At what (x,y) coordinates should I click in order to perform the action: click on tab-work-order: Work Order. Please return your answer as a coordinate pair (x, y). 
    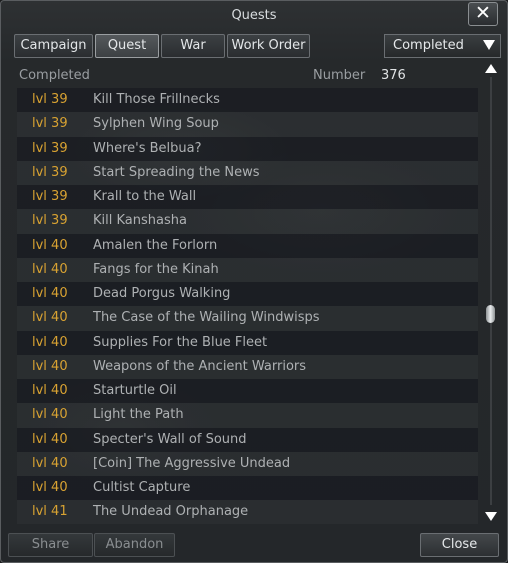
    Looking at the image, I should click on (268, 46).